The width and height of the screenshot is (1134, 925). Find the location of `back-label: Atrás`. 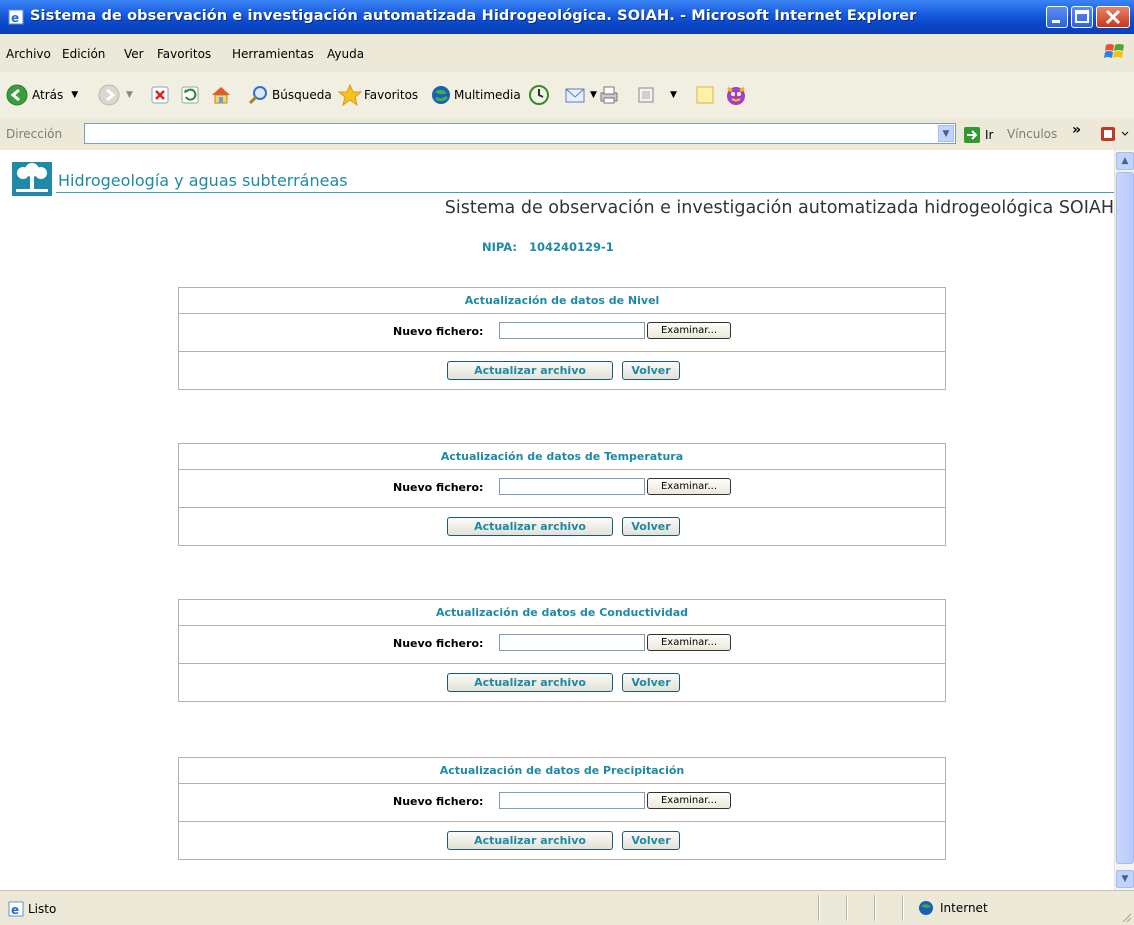

back-label: Atrás is located at coordinates (48, 95).